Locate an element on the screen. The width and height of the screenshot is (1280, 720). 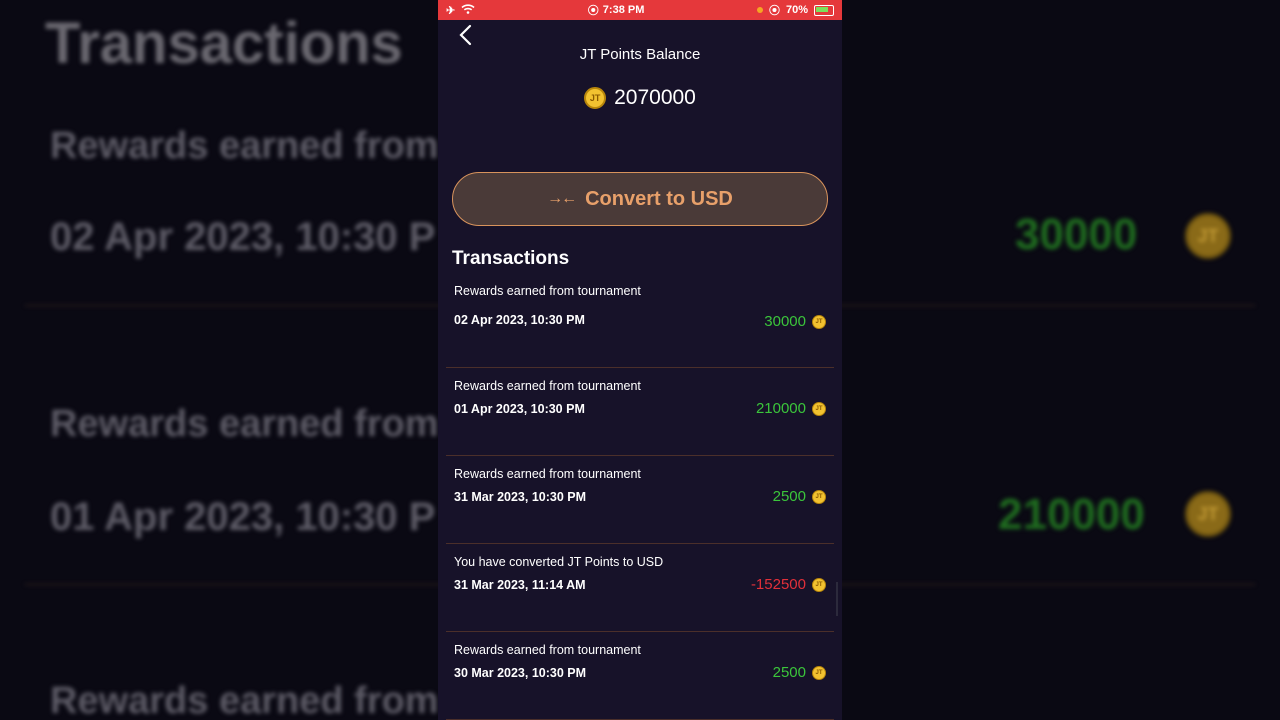
convert-arrows-icon: →← is located at coordinates (562, 198).